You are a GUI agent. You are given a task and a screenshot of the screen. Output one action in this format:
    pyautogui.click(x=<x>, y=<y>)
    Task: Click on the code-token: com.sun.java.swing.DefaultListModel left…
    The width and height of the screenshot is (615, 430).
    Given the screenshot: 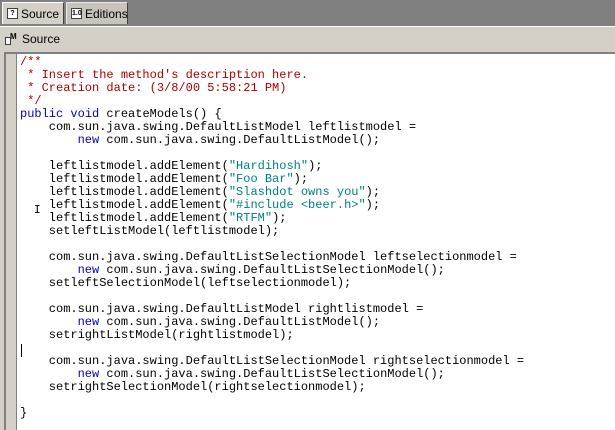 What is the action you would take?
    pyautogui.click(x=218, y=127)
    